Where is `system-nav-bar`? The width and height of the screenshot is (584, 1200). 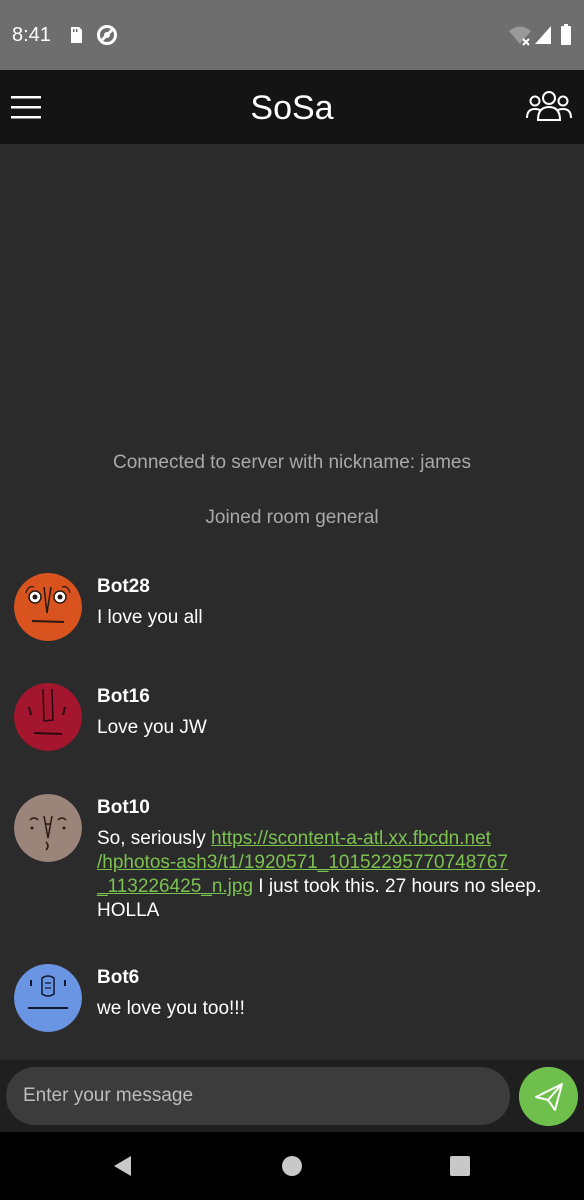
system-nav-bar is located at coordinates (292, 1166).